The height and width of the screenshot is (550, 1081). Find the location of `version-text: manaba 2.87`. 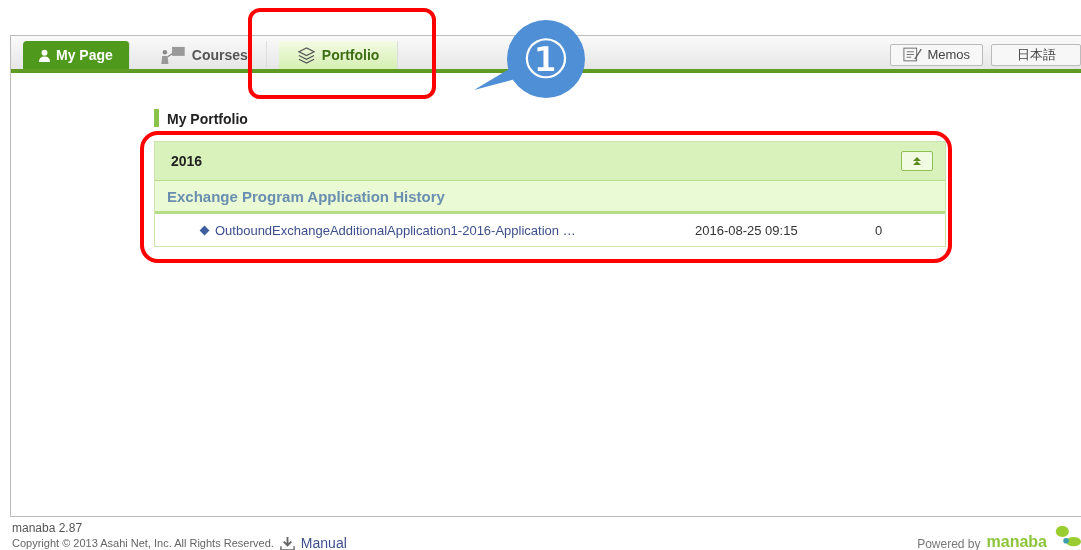

version-text: manaba 2.87 is located at coordinates (48, 528).